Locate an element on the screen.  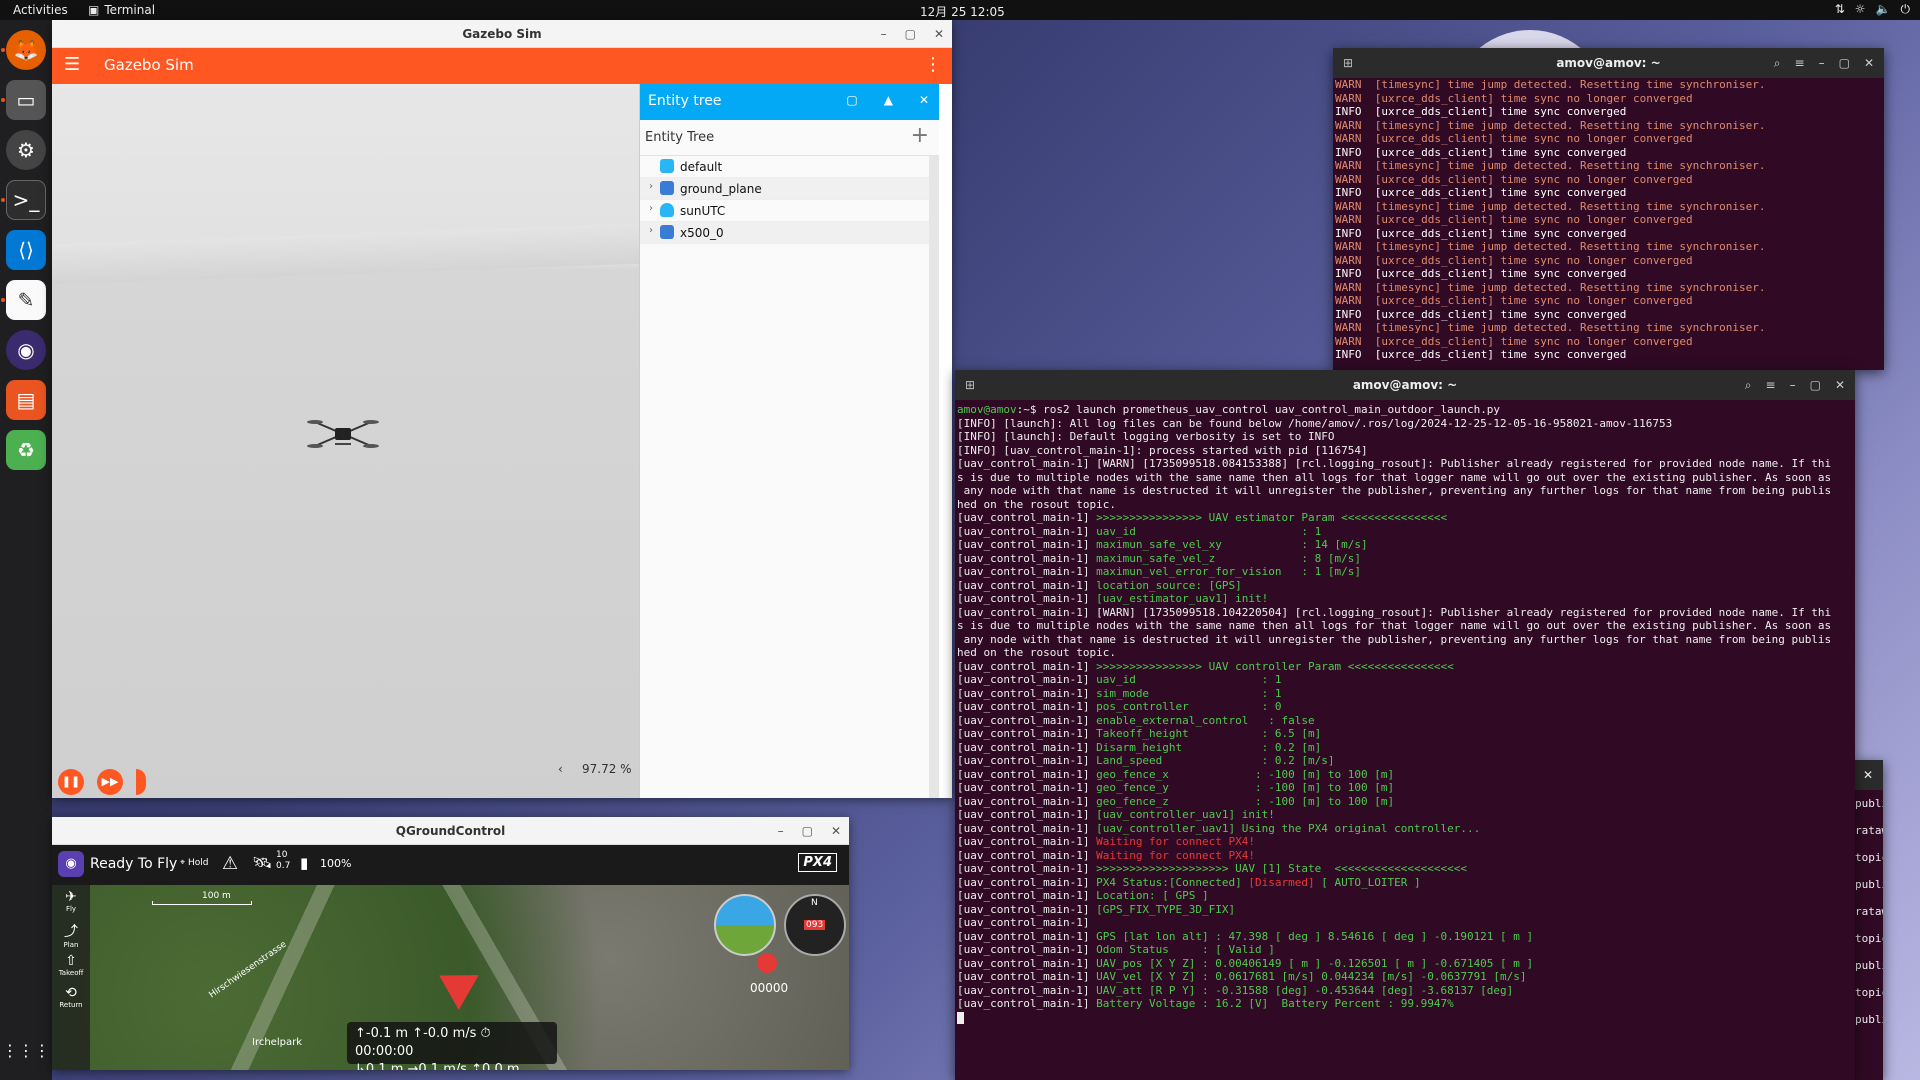
hamburger-icon: ☰ is located at coordinates (72, 64).